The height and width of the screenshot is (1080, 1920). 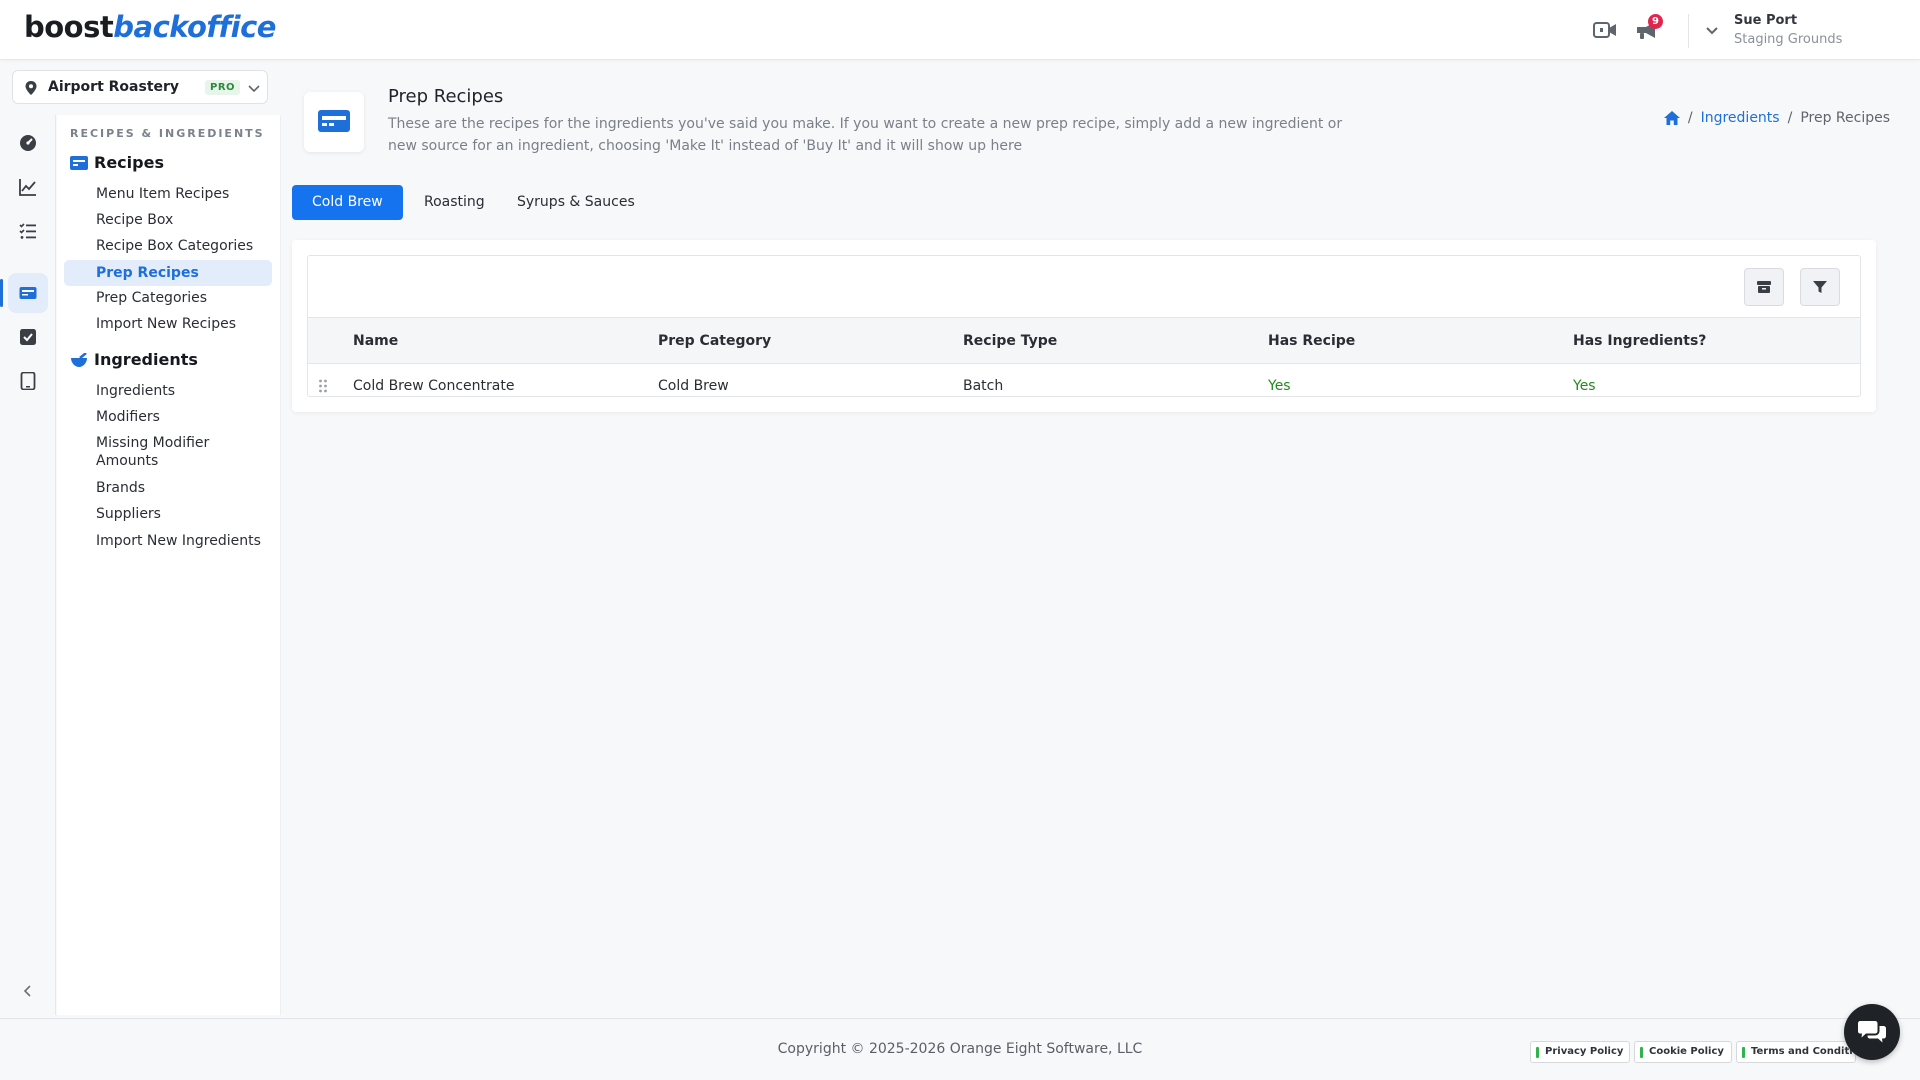 I want to click on breadcrumb-link-ingredients: Ingredients, so click(x=1740, y=118).